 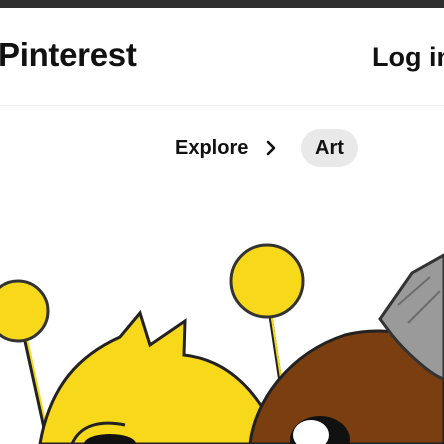 What do you see at coordinates (222, 4) in the screenshot?
I see `browser-top-strip` at bounding box center [222, 4].